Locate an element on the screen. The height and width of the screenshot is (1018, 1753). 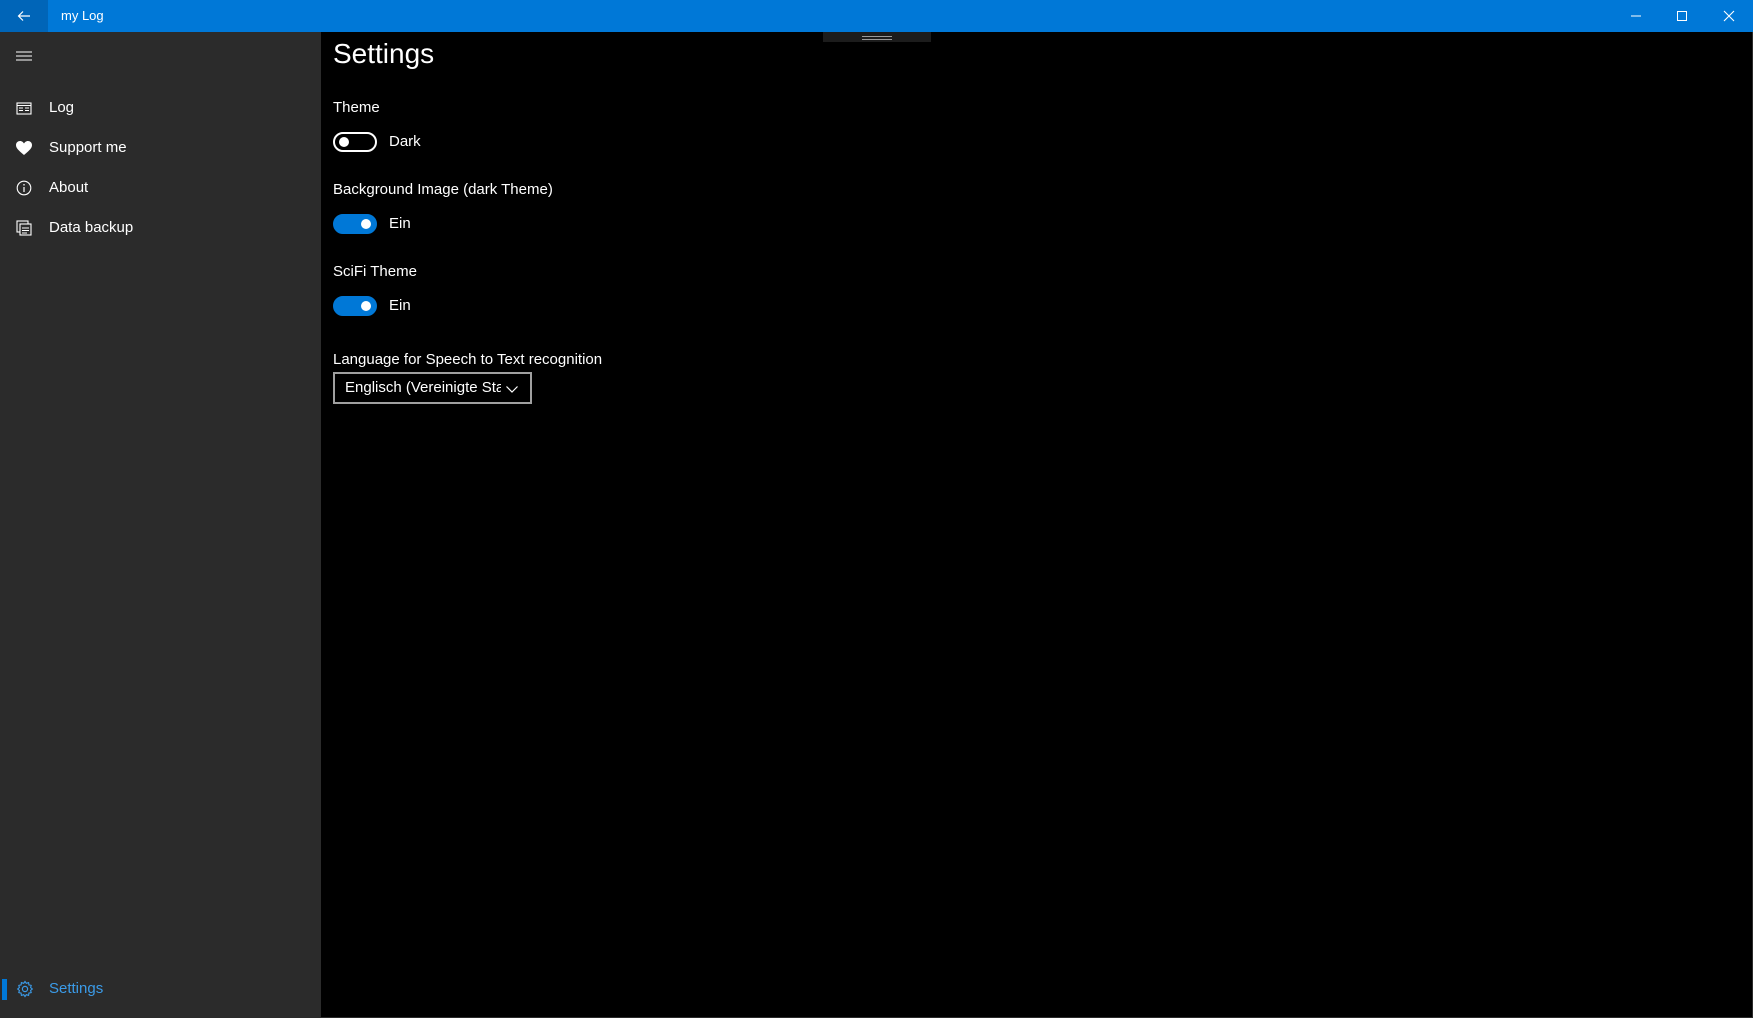
maximize-button is located at coordinates (1682, 16).